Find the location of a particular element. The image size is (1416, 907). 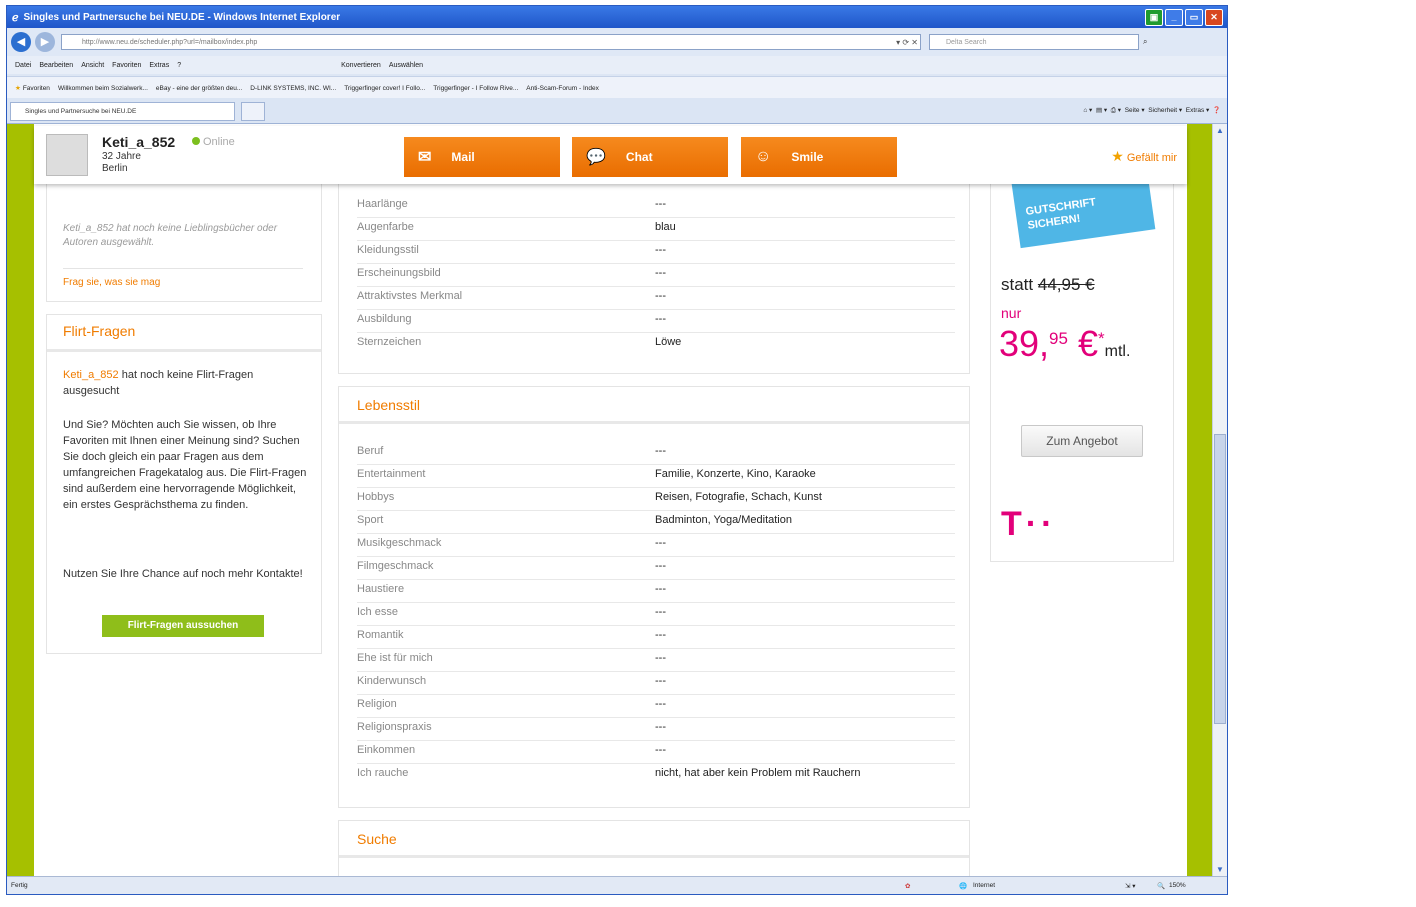

smile-label: Smile is located at coordinates (807, 157).